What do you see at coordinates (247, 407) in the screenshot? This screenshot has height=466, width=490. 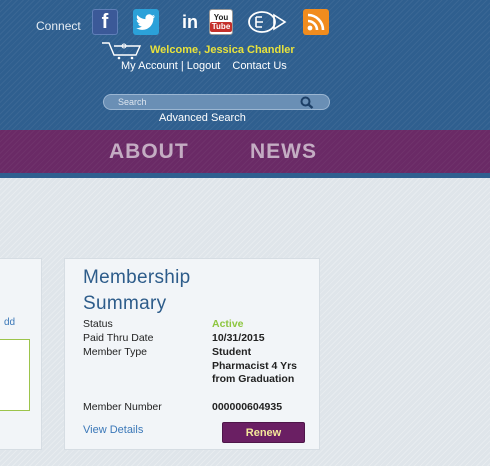 I see `member-number-value: 000000604935` at bounding box center [247, 407].